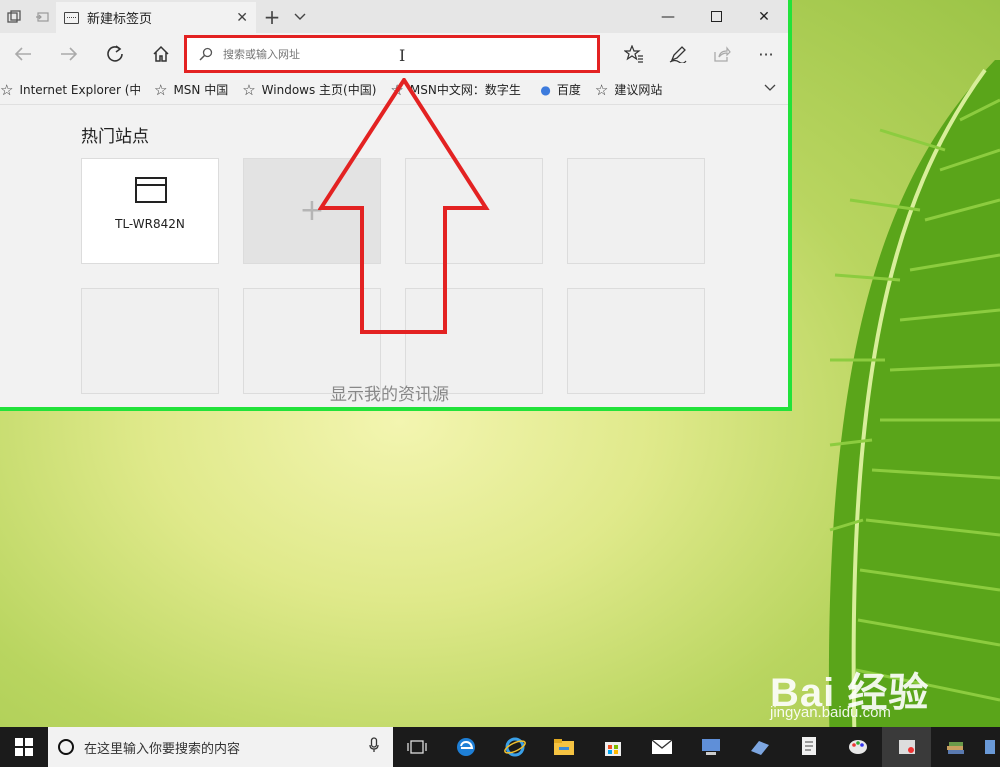 The width and height of the screenshot is (1000, 767). I want to click on back-button, so click(23, 54).